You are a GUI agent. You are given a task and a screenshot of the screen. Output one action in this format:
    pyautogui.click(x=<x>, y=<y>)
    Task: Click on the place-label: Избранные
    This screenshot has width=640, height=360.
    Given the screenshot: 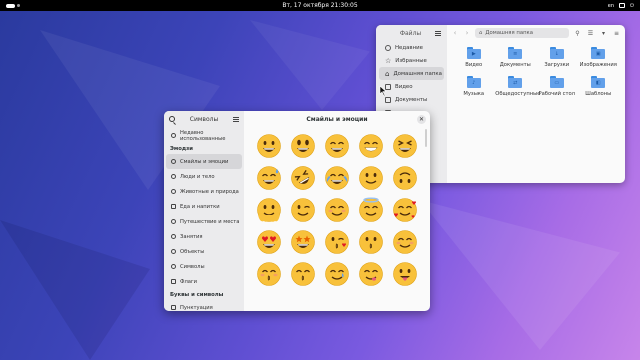 What is the action you would take?
    pyautogui.click(x=411, y=60)
    